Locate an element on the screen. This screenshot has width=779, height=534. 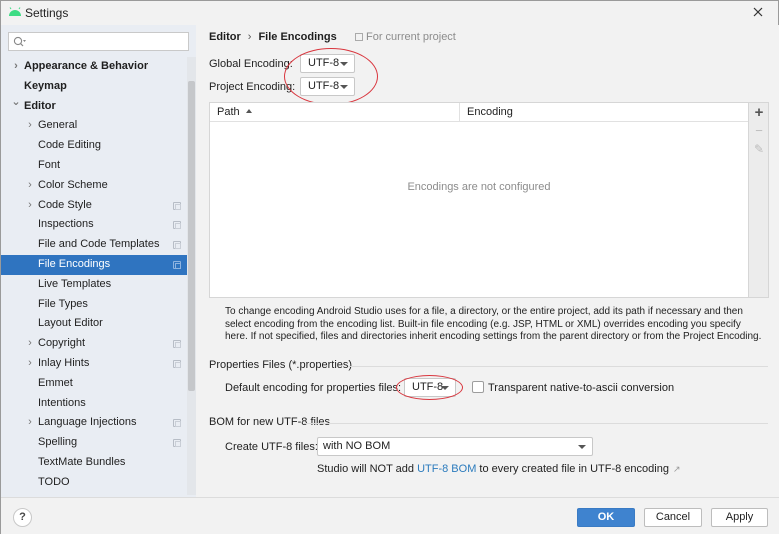
sidebar-item-layout-editor: Layout Editor is located at coordinates (94, 324).